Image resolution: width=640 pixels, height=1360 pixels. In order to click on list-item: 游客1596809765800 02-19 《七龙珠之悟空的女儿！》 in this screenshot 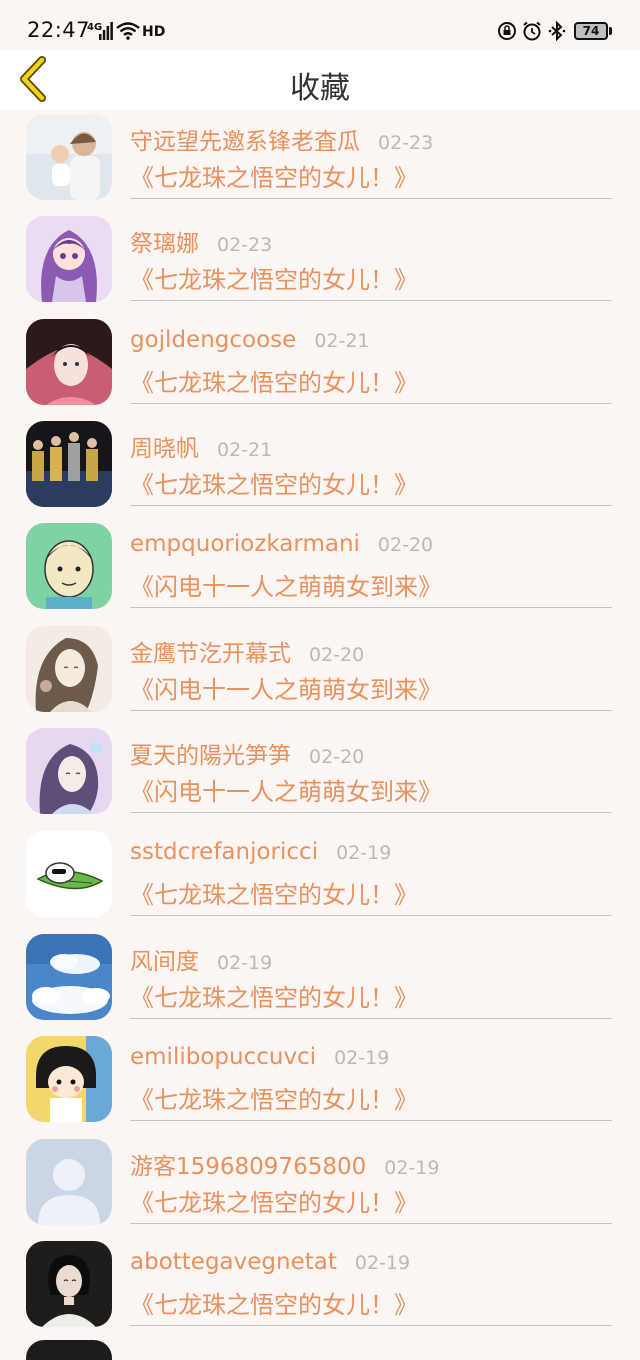, I will do `click(320, 1186)`.